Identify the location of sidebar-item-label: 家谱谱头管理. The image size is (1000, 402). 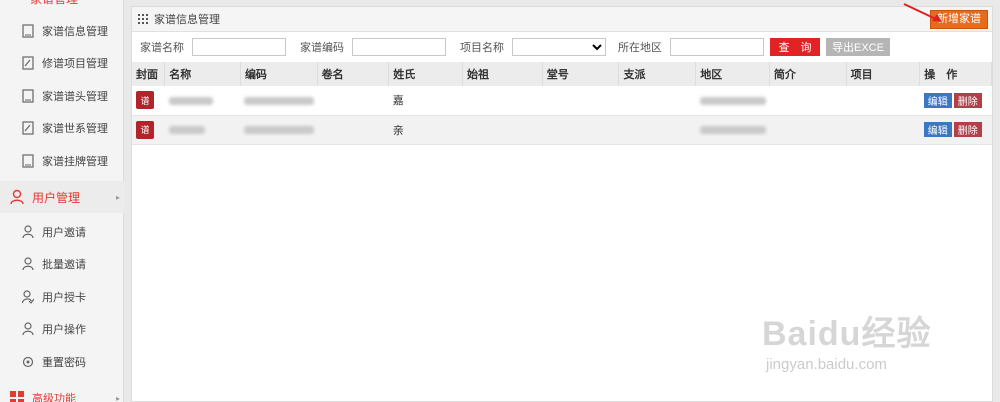
(75, 96).